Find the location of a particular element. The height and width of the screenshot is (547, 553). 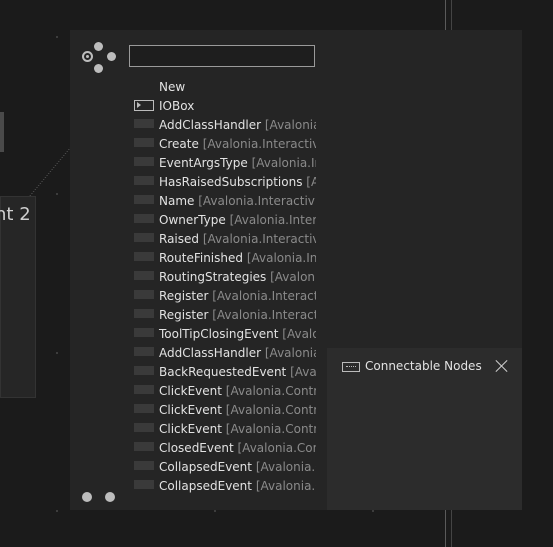

connectable-nodes-icon is located at coordinates (351, 367).